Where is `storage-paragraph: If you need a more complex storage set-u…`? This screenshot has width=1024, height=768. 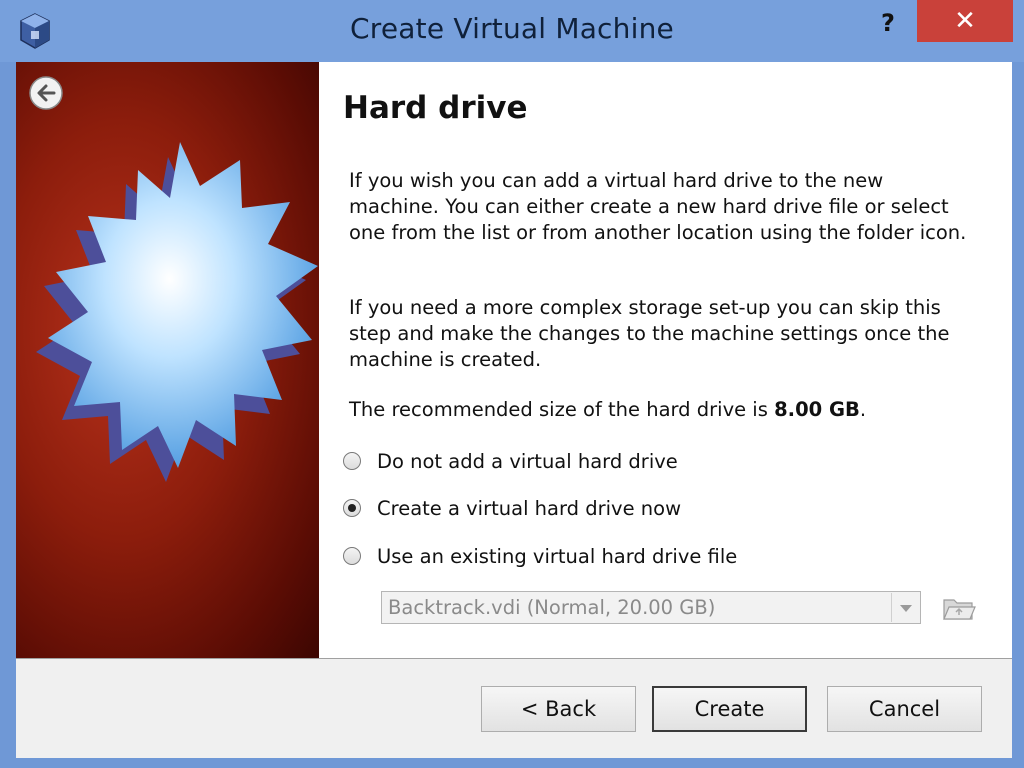
storage-paragraph: If you need a more complex storage set-u… is located at coordinates (649, 333).